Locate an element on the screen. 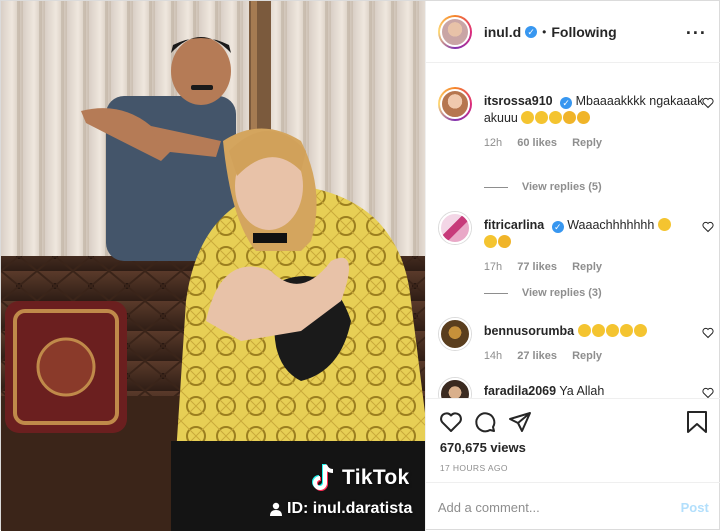  post-actions: 670,675 views 17 HOURS AGO is located at coordinates (572, 440).